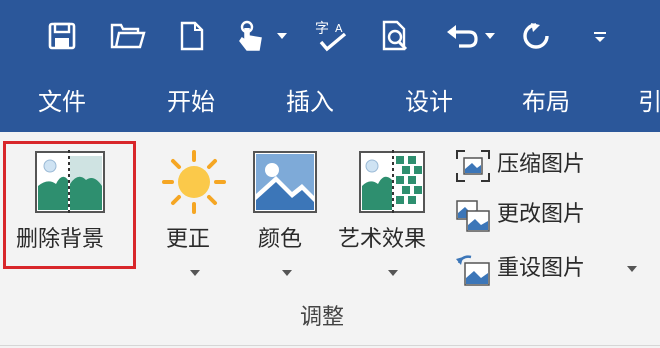  Describe the element at coordinates (541, 214) in the screenshot. I see `change-picture-label: 更改图片` at that location.